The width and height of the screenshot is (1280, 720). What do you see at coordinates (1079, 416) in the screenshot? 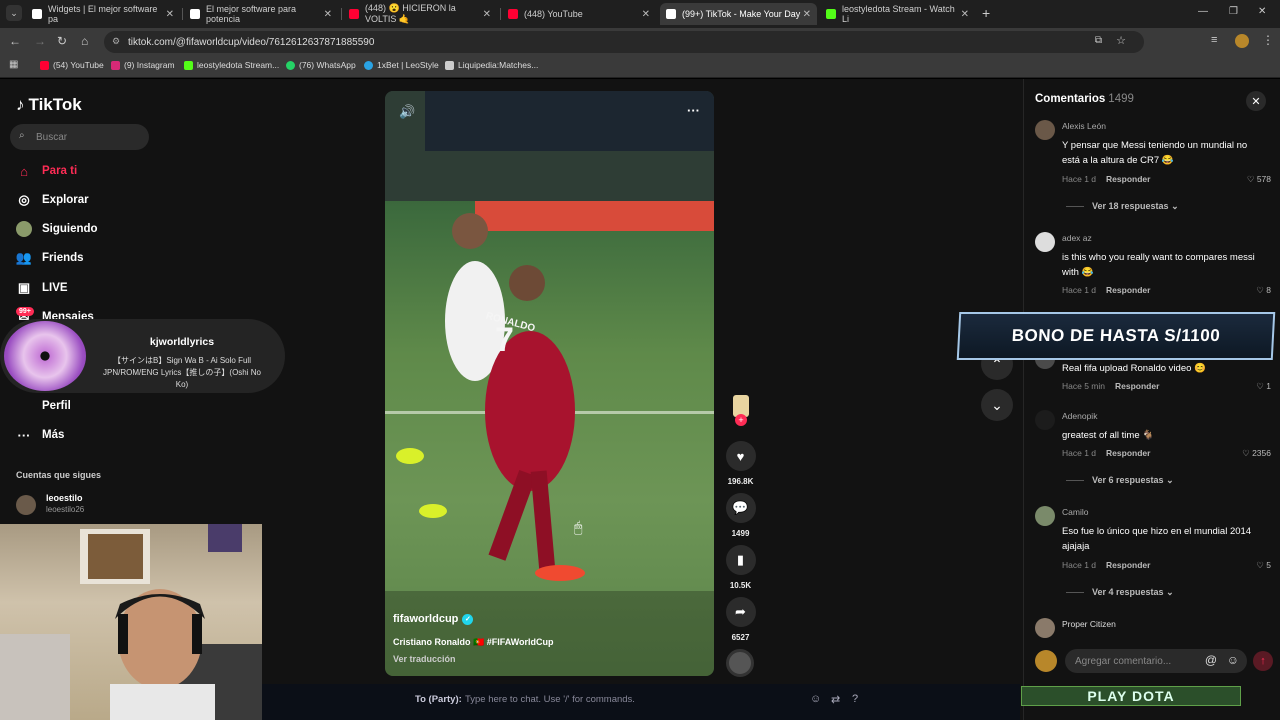
I see `comment-user: Adenopik` at bounding box center [1079, 416].